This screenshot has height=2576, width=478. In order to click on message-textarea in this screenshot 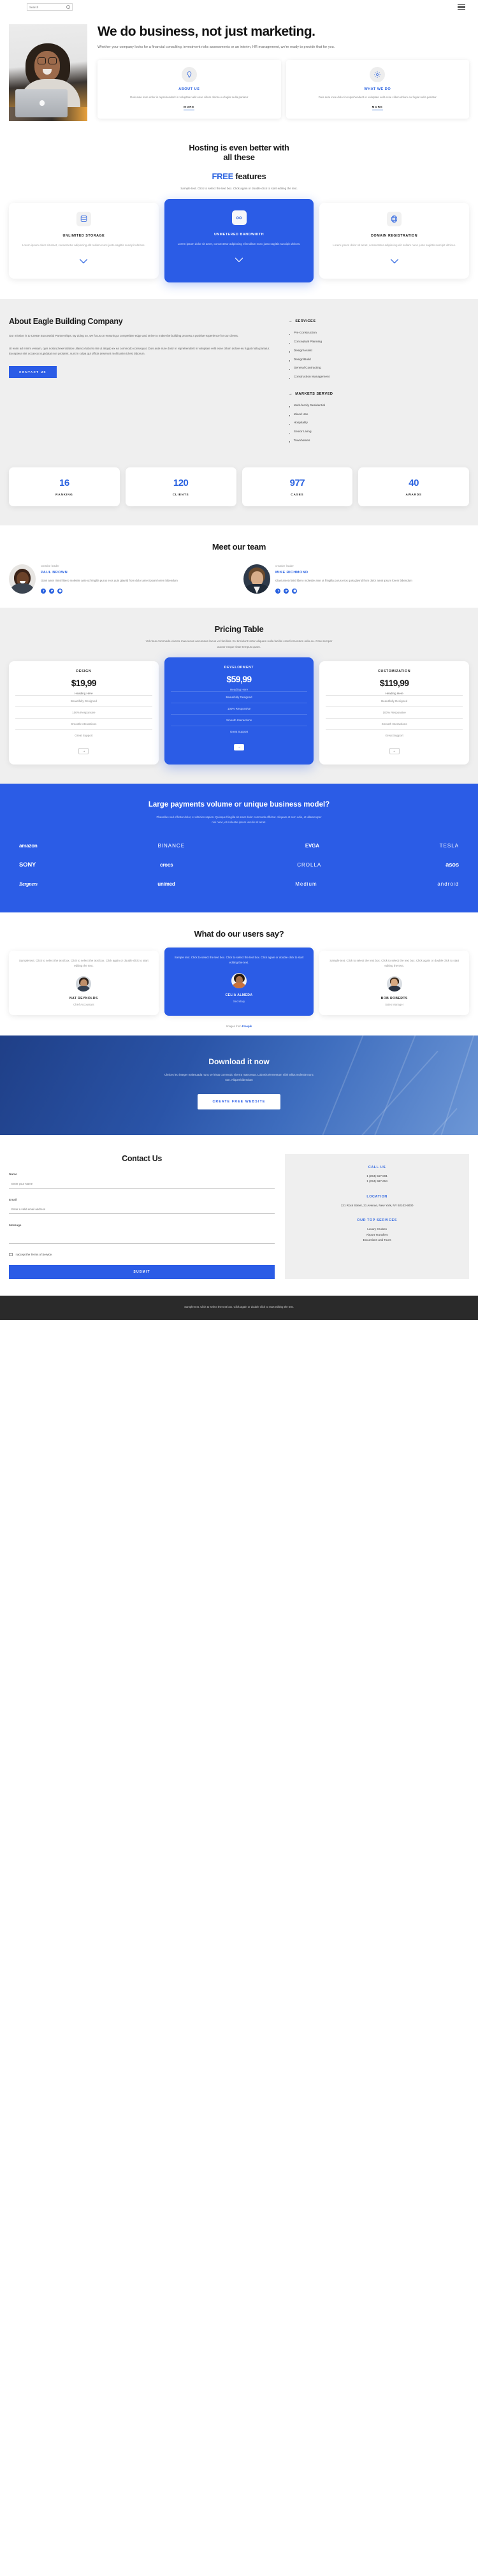, I will do `click(142, 1235)`.